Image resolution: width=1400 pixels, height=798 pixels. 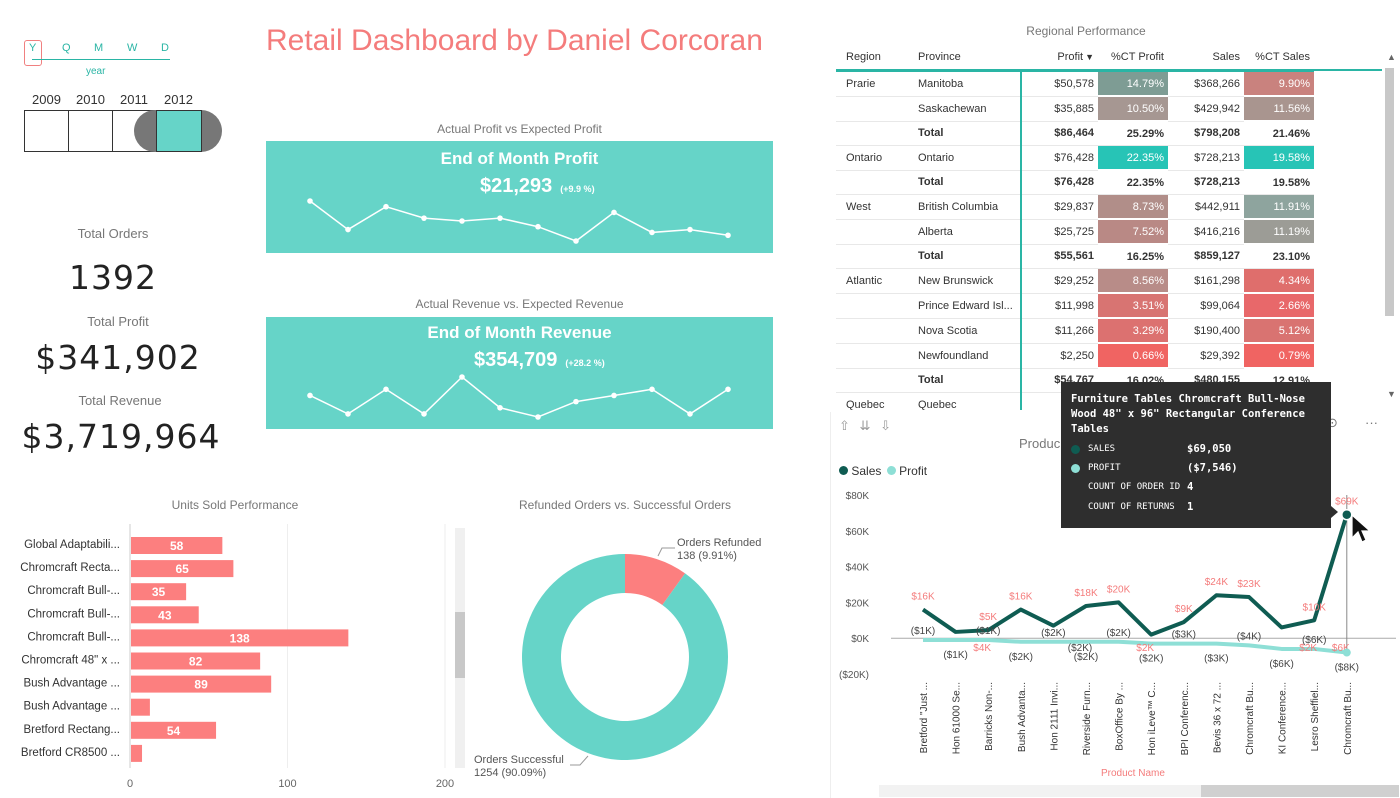 I want to click on level-caption: year, so click(x=96, y=71).